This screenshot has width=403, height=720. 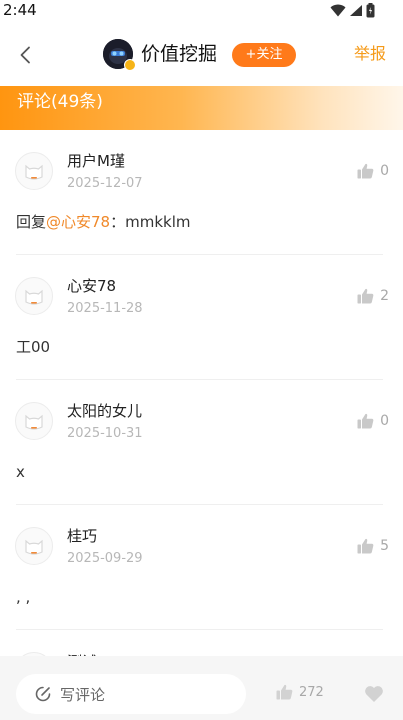 I want to click on page-title: 价值挖掘, so click(x=179, y=54).